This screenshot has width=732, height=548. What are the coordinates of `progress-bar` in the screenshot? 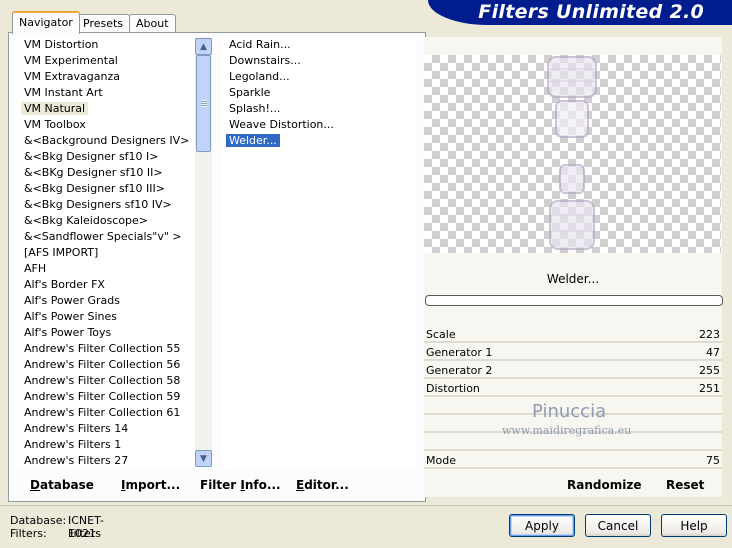 It's located at (574, 300).